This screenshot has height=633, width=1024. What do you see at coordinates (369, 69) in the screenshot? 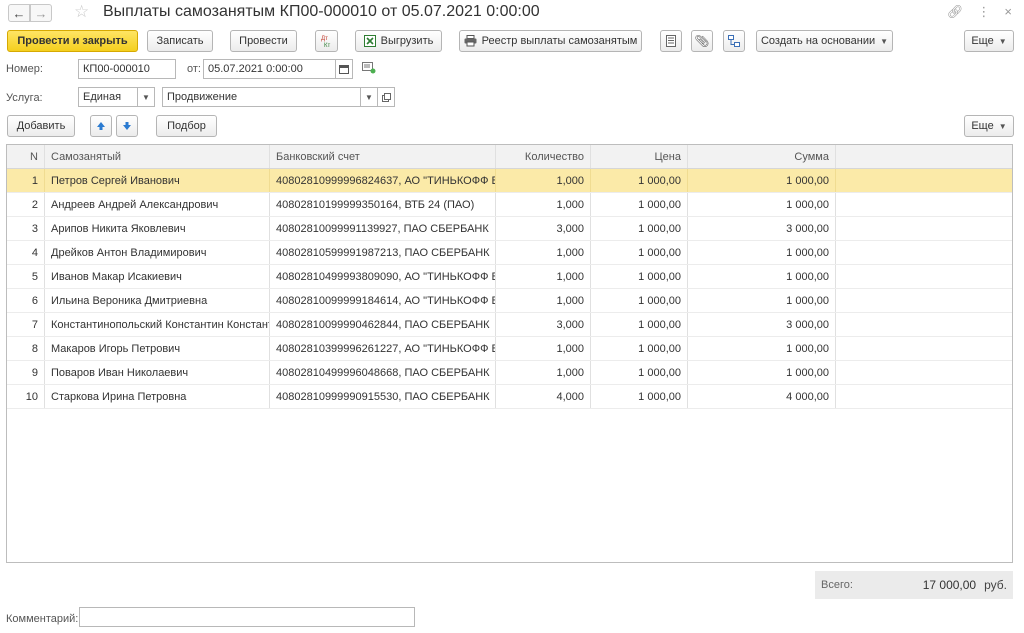
I see `number-settings-icon` at bounding box center [369, 69].